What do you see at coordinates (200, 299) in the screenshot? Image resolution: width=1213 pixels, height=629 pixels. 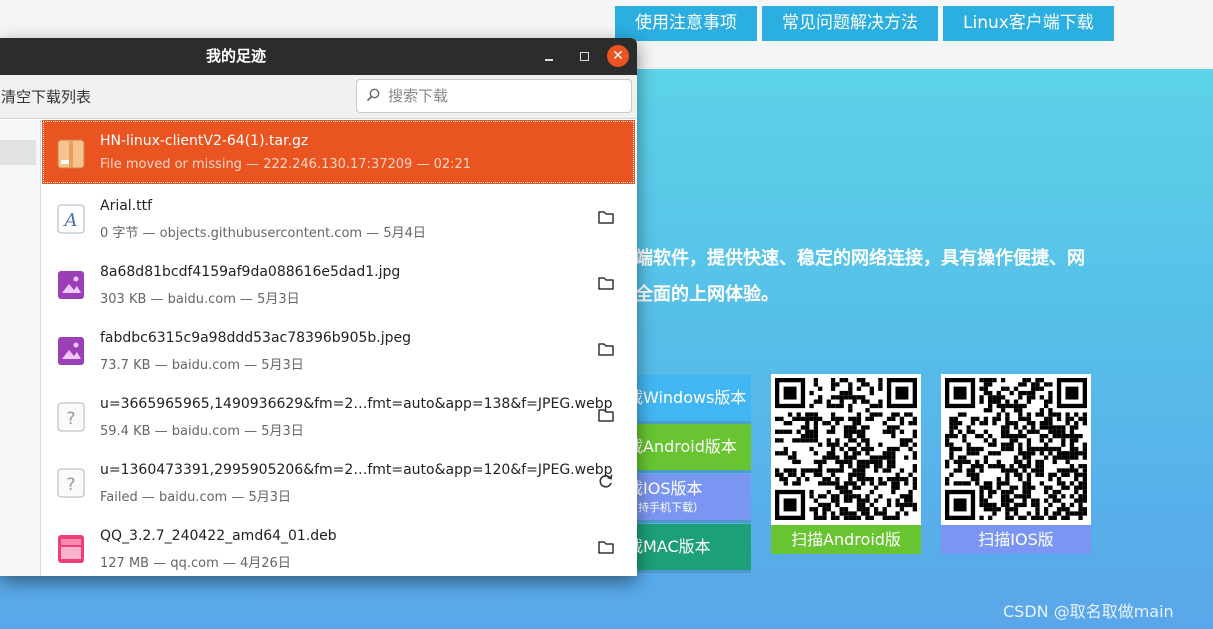 I see `download-status: 303 KB — baidu.com — 5月3日` at bounding box center [200, 299].